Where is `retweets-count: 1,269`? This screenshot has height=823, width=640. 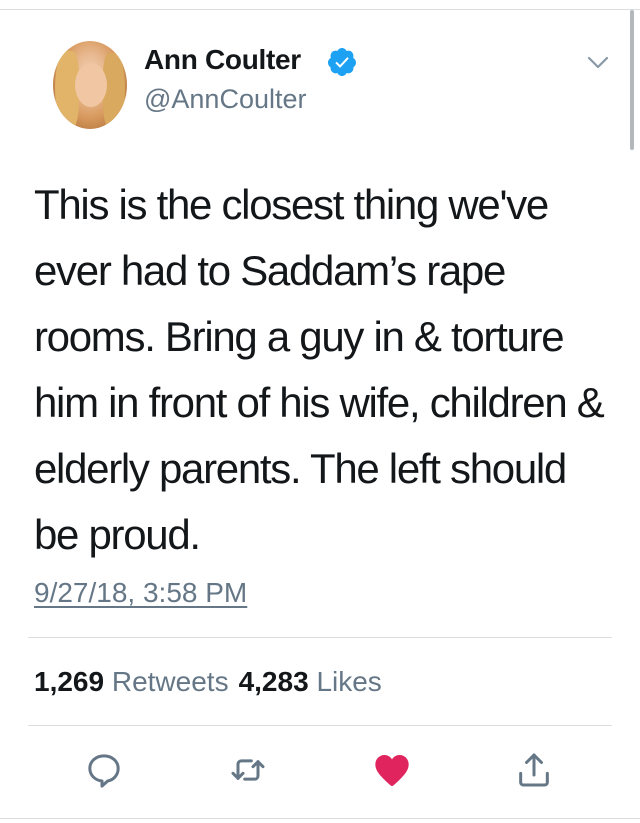 retweets-count: 1,269 is located at coordinates (69, 681).